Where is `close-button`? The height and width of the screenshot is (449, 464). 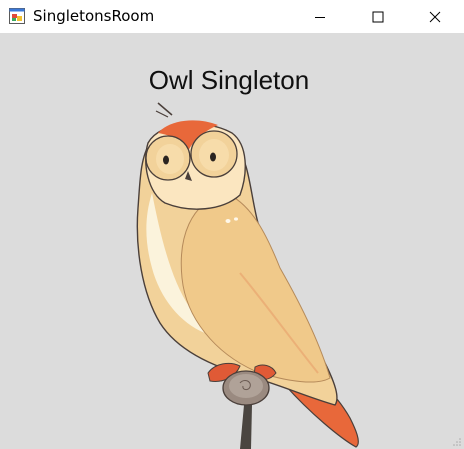 close-button is located at coordinates (435, 16).